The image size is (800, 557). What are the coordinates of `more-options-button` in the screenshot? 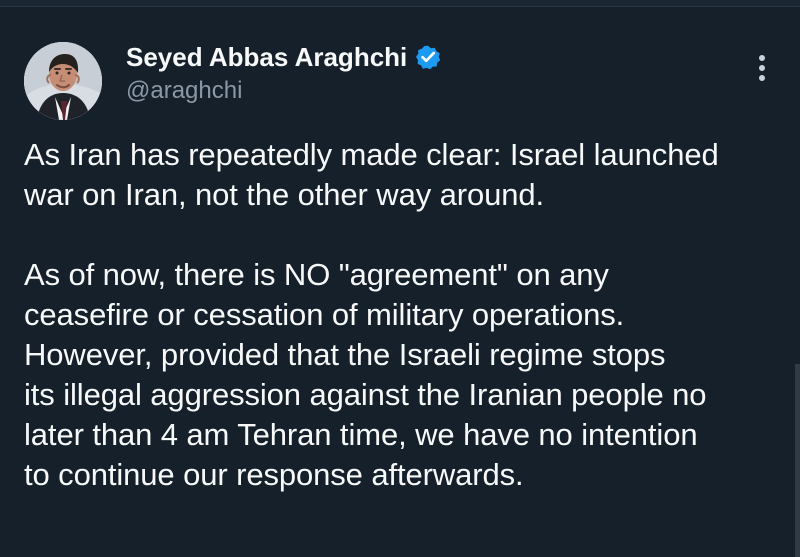 It's located at (762, 68).